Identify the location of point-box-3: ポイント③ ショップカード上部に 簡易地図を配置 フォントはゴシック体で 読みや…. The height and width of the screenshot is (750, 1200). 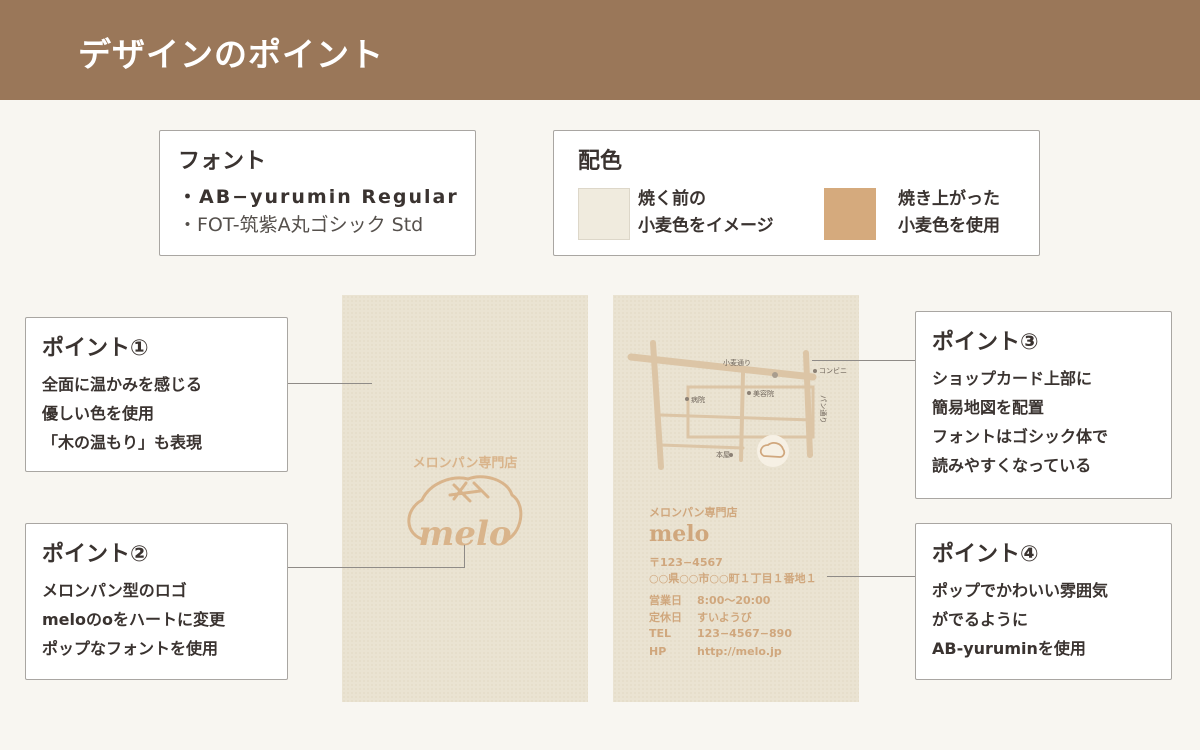
(1043, 405).